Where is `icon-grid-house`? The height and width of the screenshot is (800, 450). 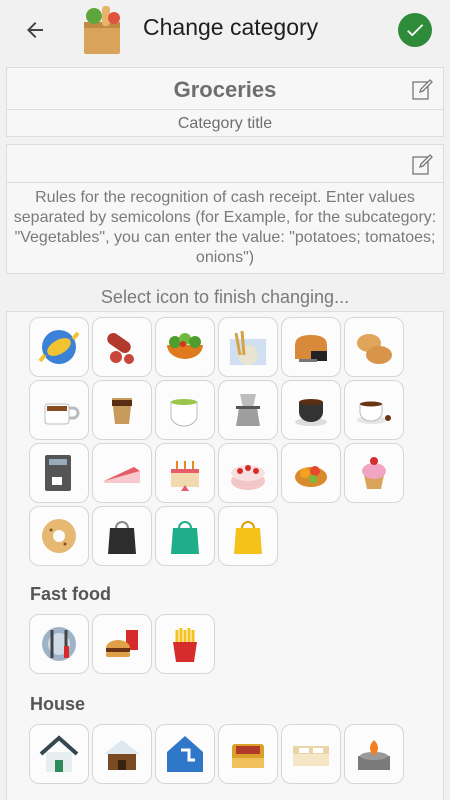 icon-grid-house is located at coordinates (219, 754).